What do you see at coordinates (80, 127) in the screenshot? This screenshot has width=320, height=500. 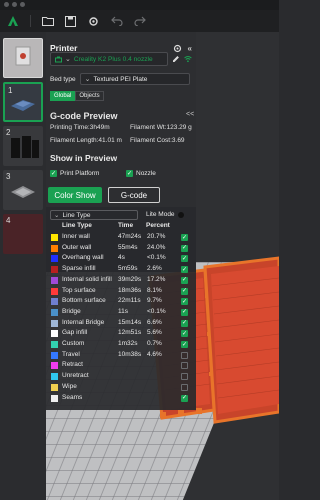 I see `printing-time: Printing Time:3h49m` at bounding box center [80, 127].